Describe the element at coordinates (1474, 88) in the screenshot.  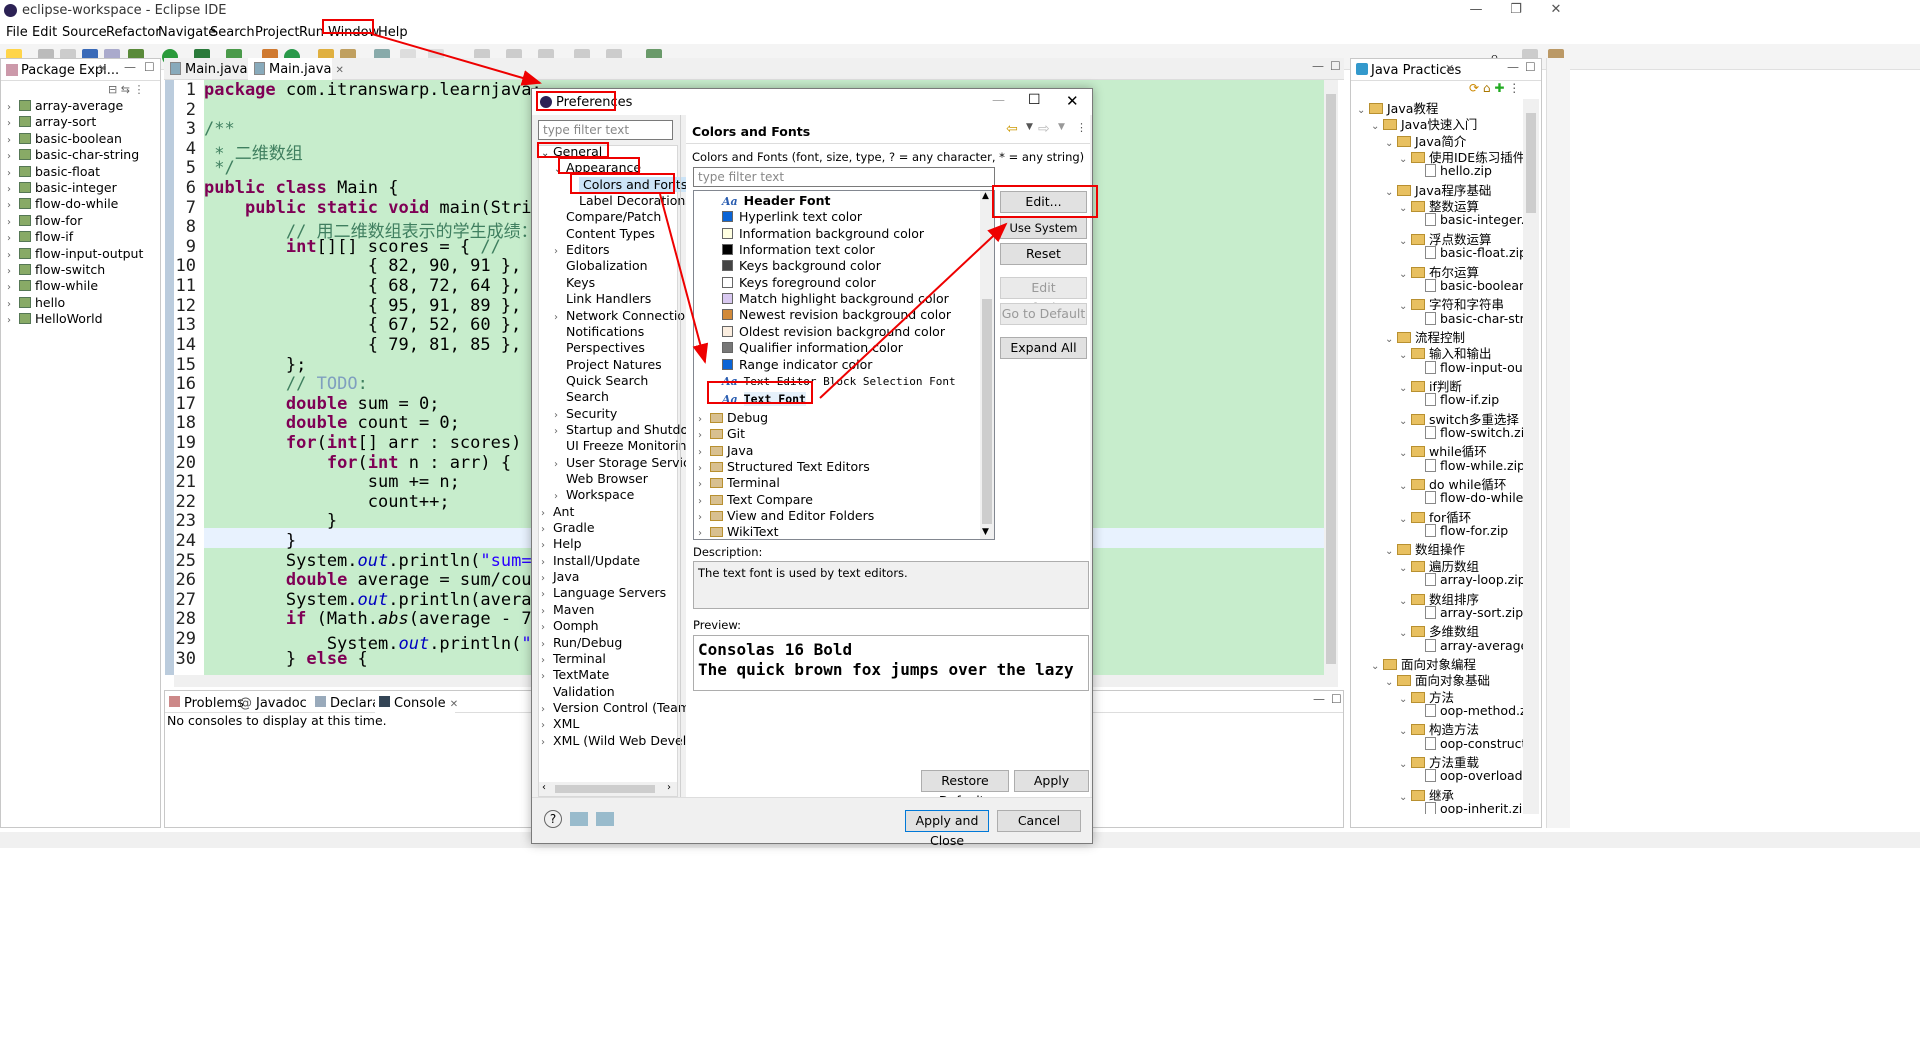
I see `sync-icon: ⟳` at that location.